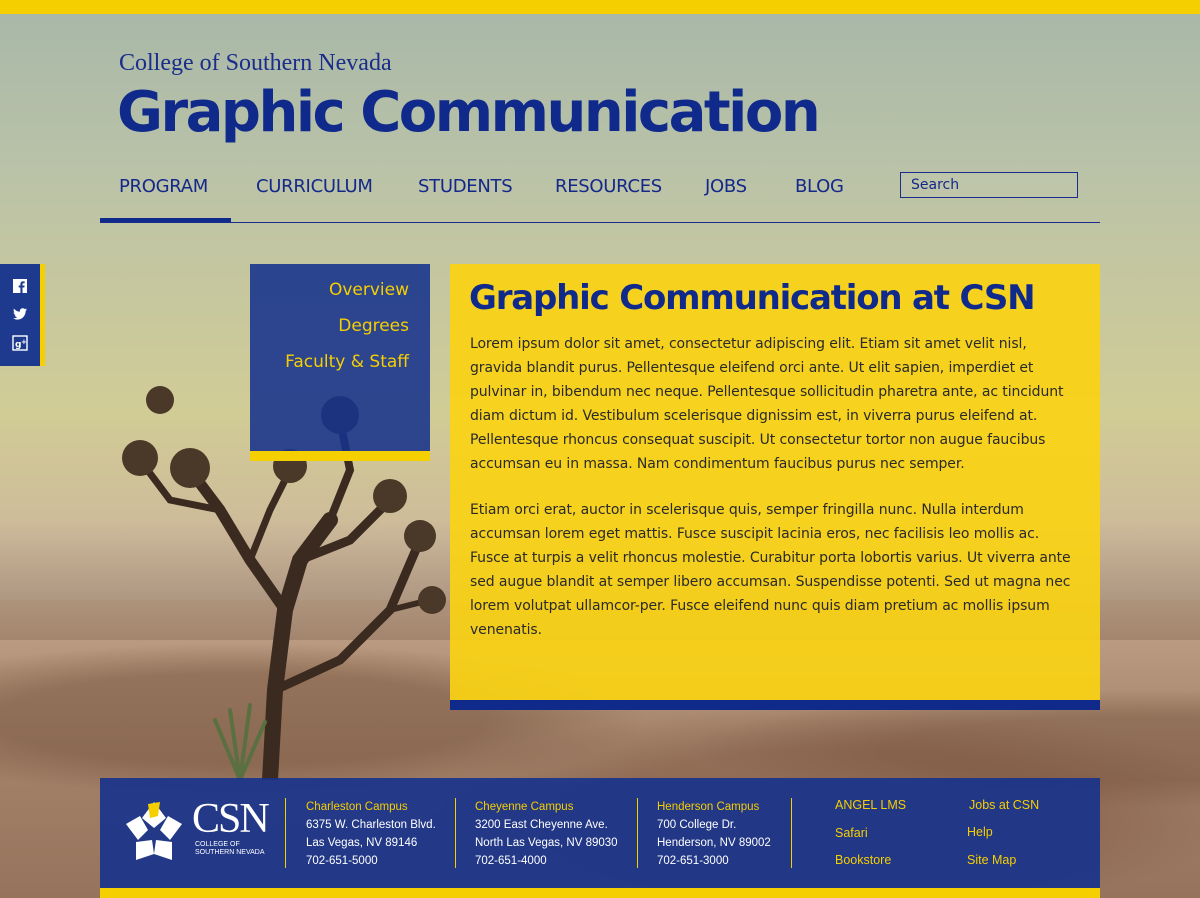 This screenshot has height=898, width=1200. What do you see at coordinates (465, 186) in the screenshot?
I see `nav-item-students: STUDENTS` at bounding box center [465, 186].